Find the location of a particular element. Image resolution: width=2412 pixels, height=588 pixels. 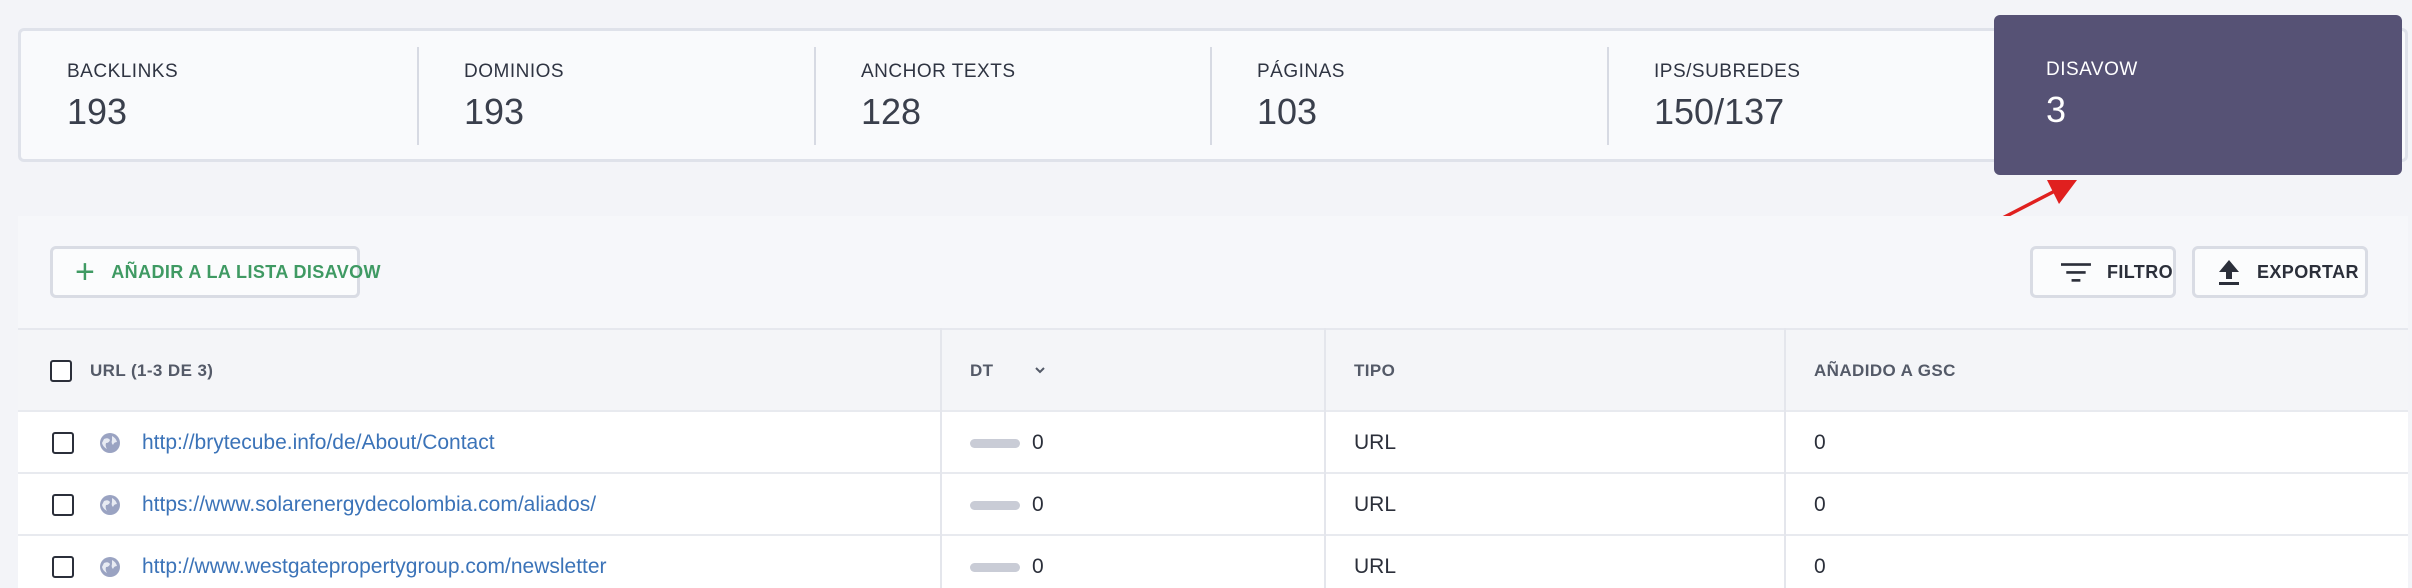

stat-label: ANCHOR TEXTS is located at coordinates (938, 71).